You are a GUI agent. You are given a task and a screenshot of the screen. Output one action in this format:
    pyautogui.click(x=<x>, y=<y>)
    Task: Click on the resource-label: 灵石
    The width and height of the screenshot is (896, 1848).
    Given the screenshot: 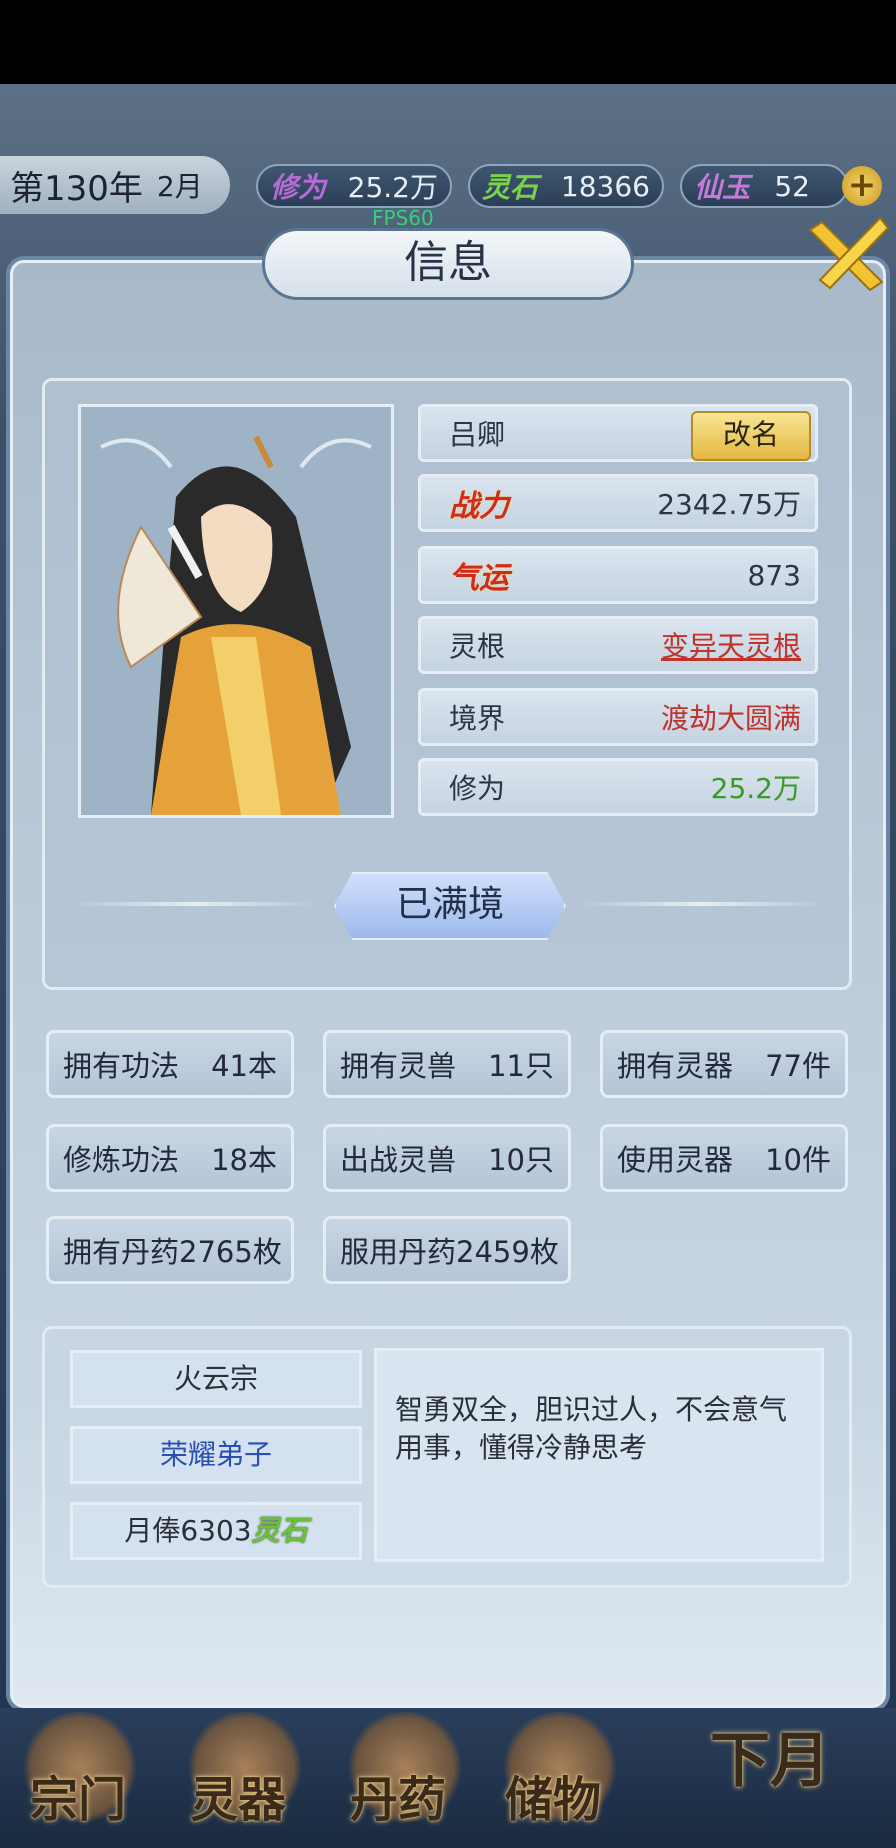 What is the action you would take?
    pyautogui.click(x=510, y=187)
    